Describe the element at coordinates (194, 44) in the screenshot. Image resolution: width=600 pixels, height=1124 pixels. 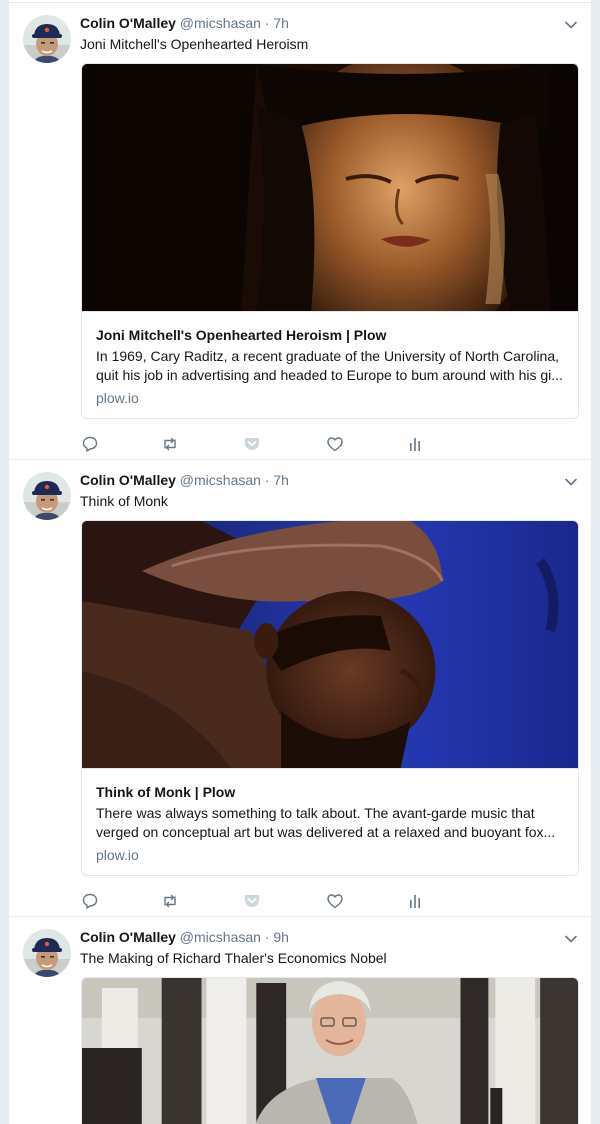
I see `tweet-text: Joni Mitchell's Openhearted Heroism` at that location.